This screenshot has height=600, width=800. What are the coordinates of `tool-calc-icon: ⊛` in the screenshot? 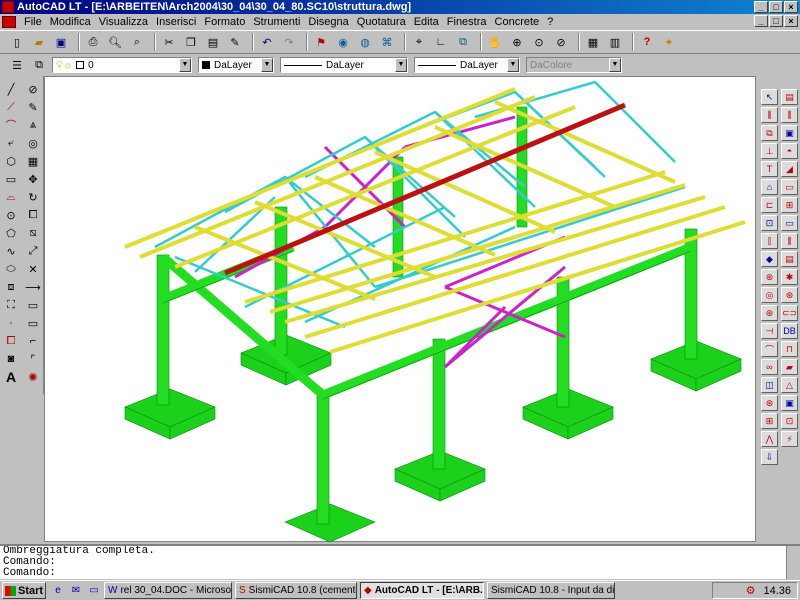 It's located at (769, 403).